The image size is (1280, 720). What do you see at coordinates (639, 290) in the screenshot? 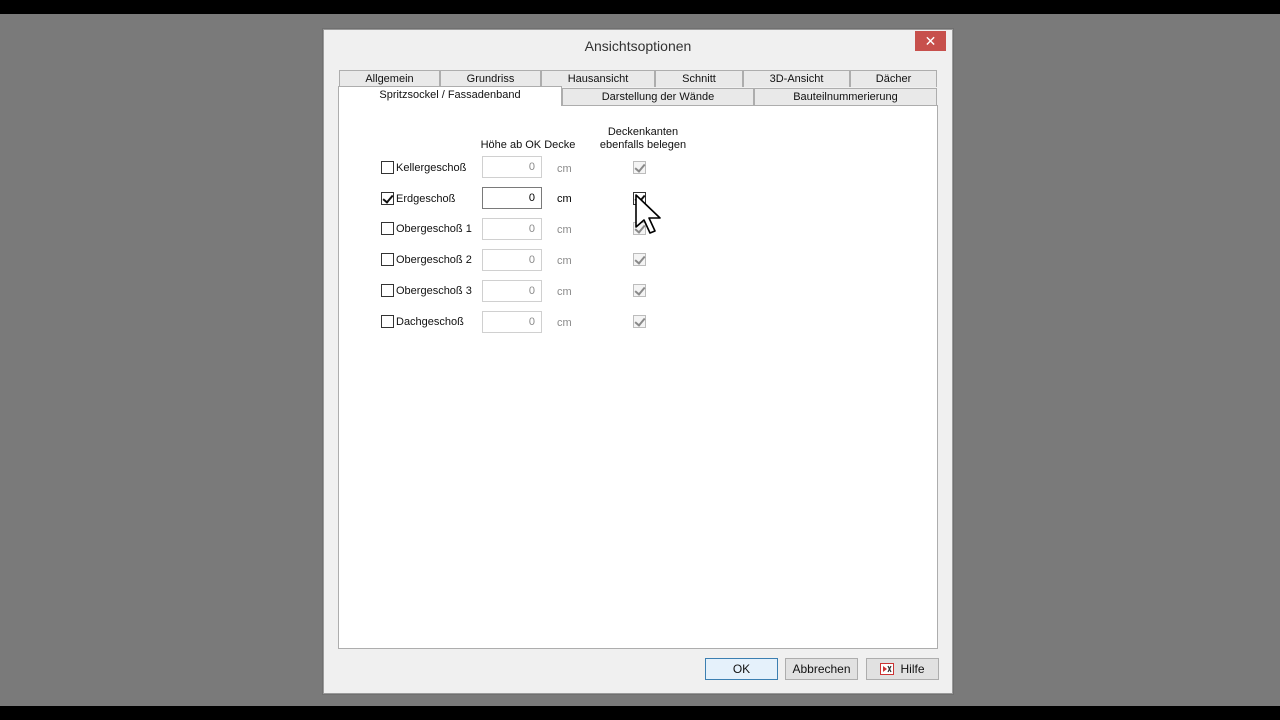
I see `obergeschoss3-edges-checkbox` at bounding box center [639, 290].